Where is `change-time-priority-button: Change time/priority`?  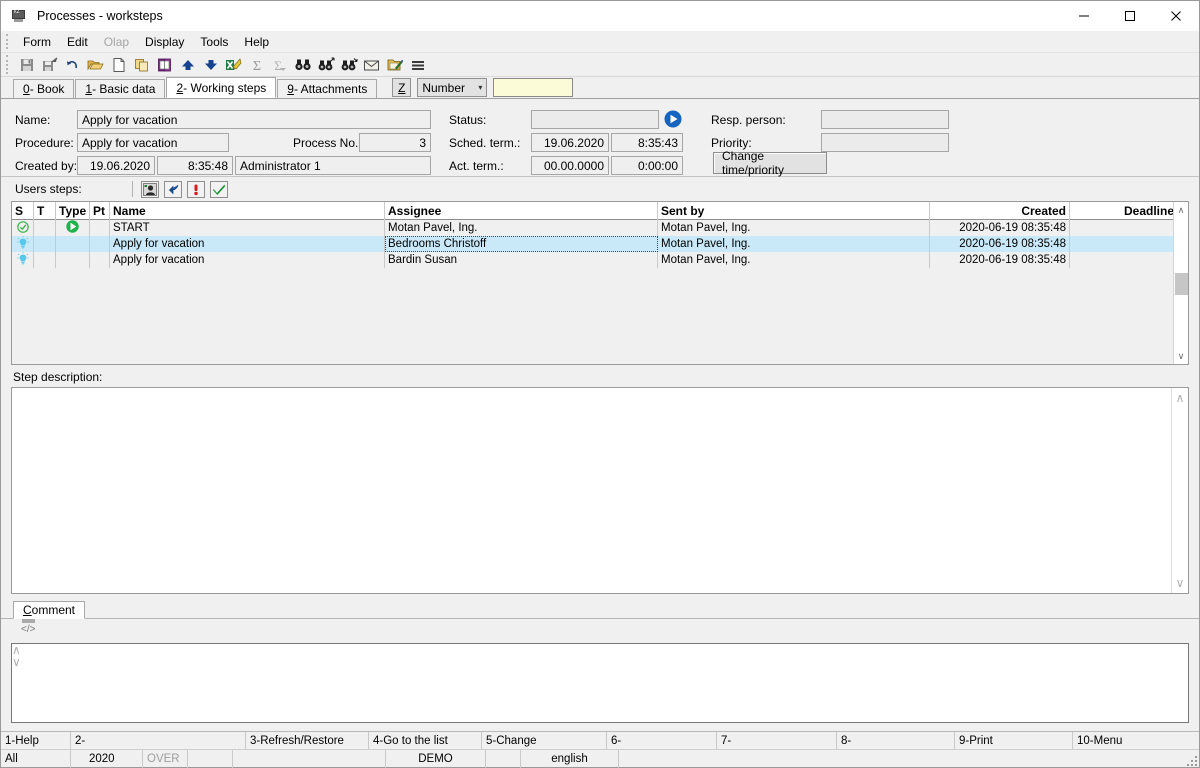
change-time-priority-button: Change time/priority is located at coordinates (770, 163).